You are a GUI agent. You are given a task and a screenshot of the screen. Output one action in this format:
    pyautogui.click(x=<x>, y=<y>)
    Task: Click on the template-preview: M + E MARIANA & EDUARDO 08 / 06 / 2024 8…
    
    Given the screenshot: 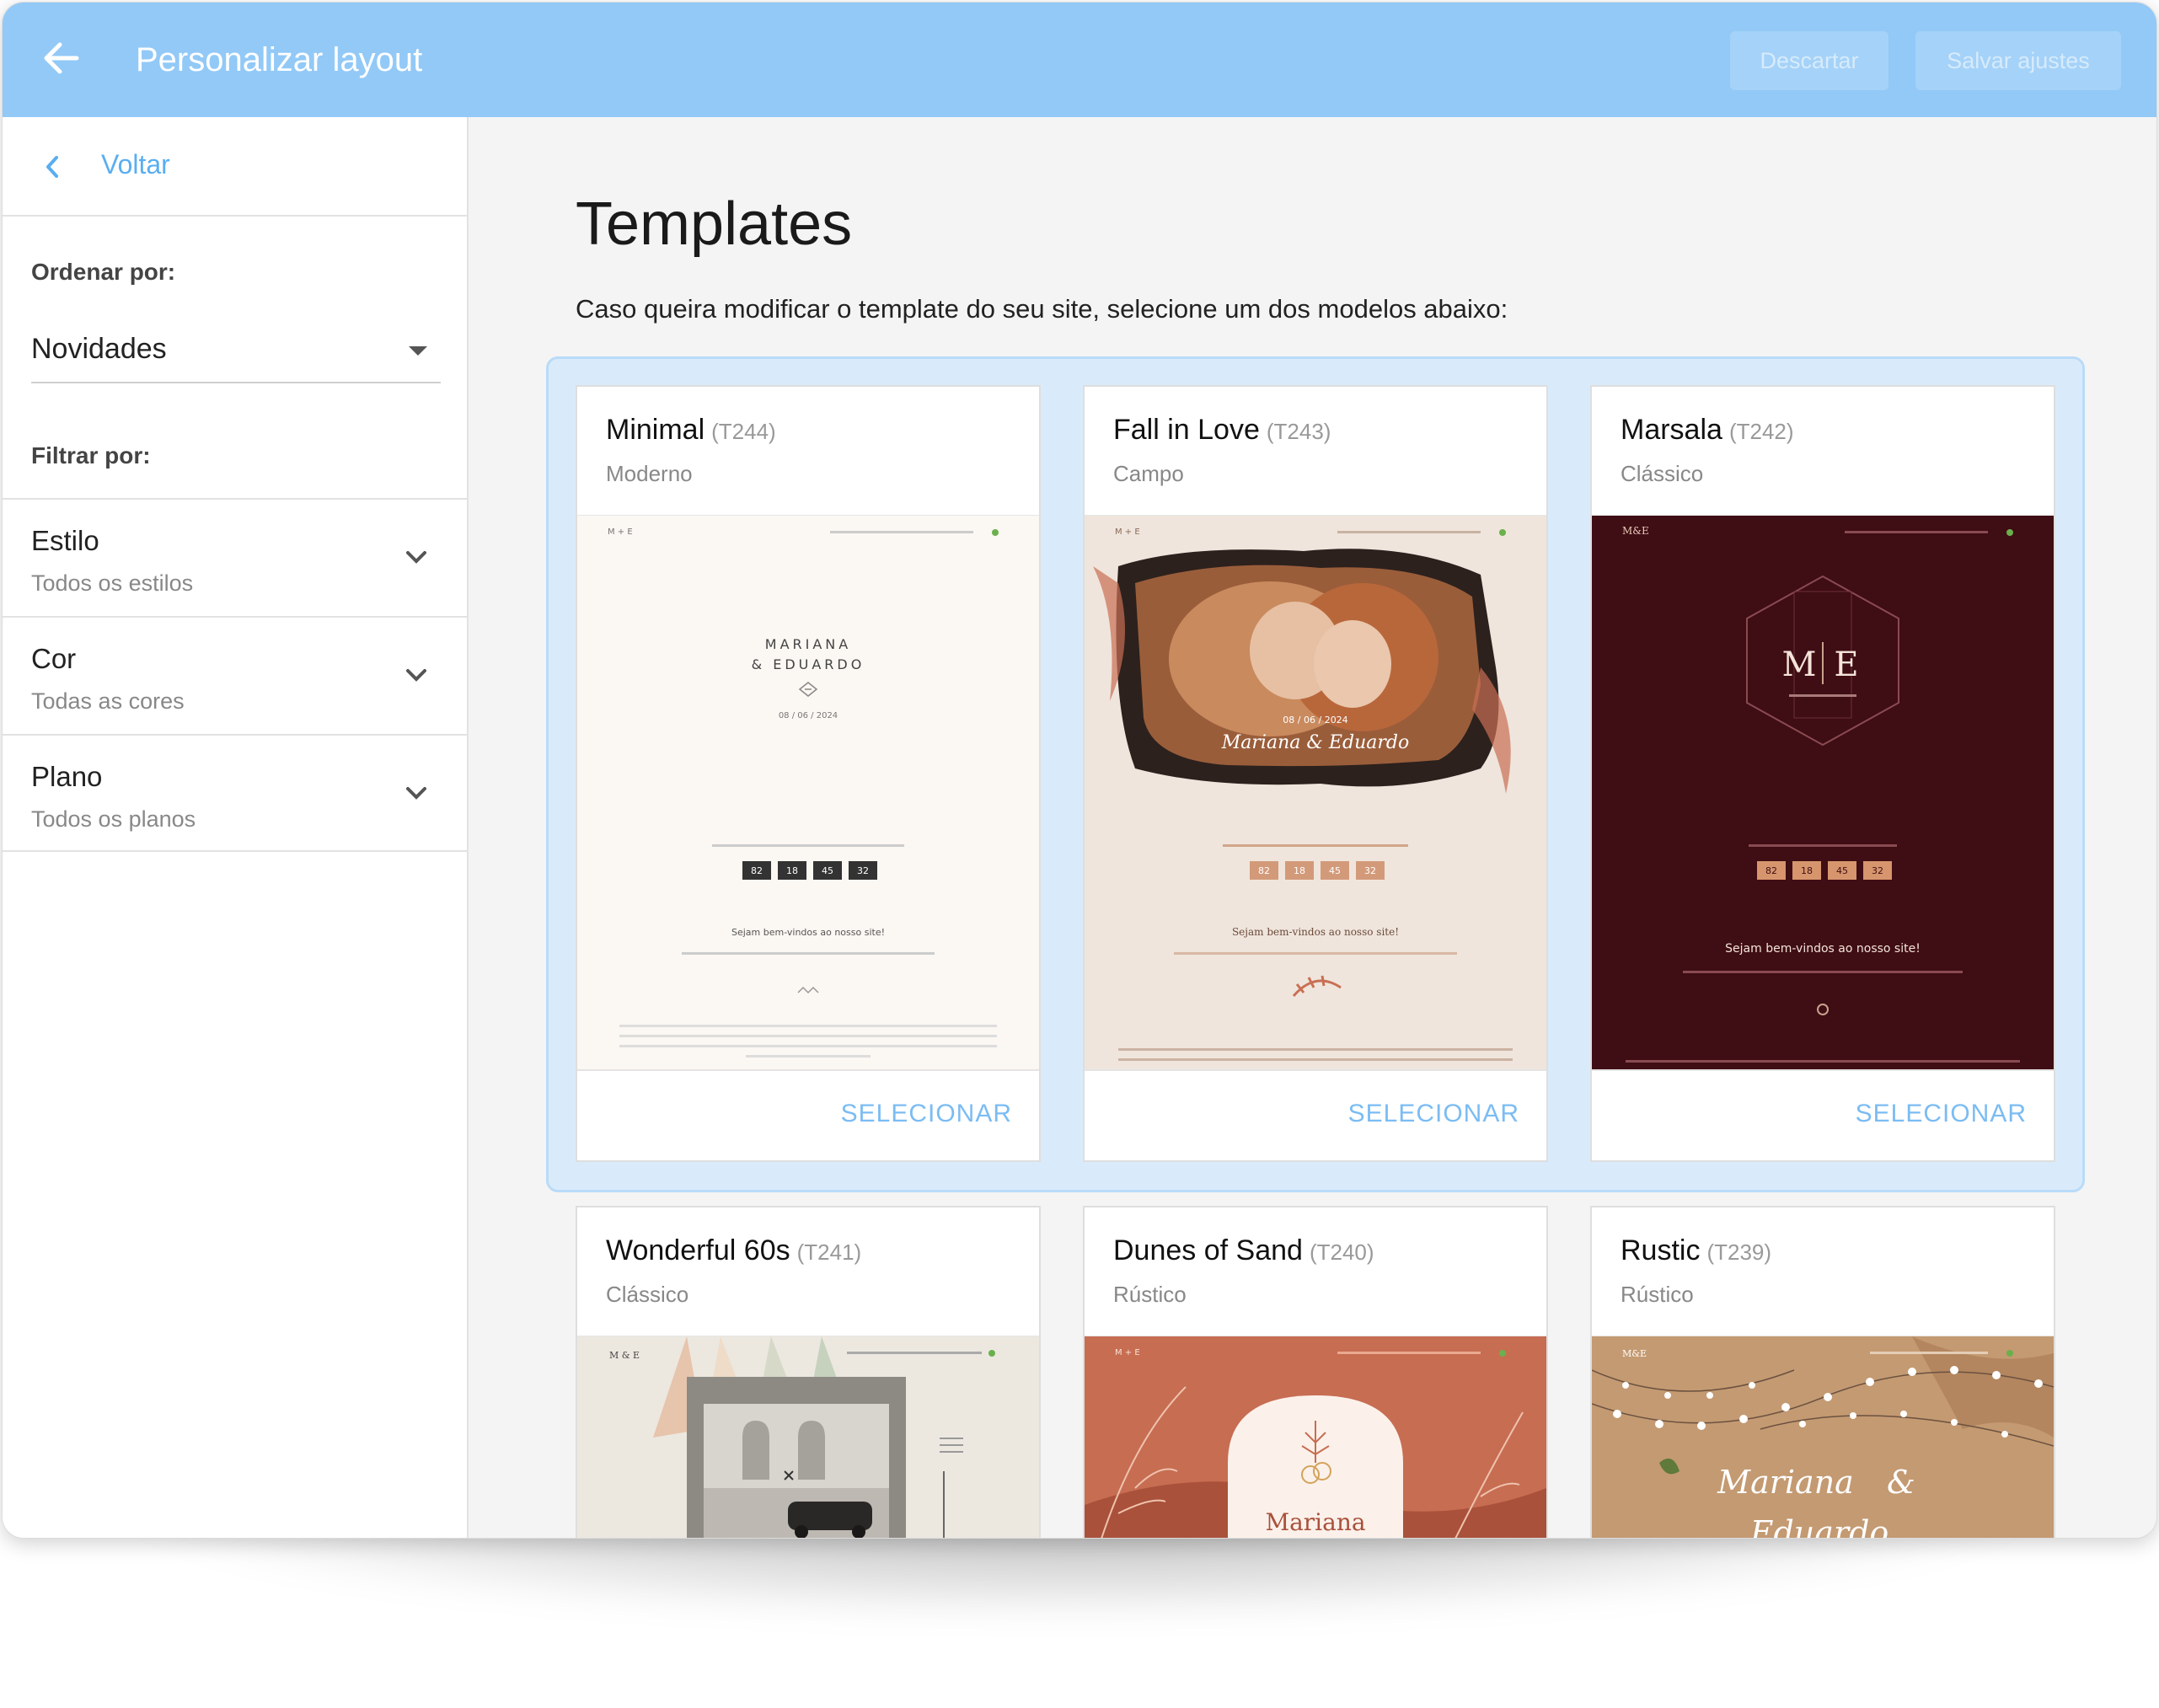 What is the action you would take?
    pyautogui.click(x=808, y=792)
    